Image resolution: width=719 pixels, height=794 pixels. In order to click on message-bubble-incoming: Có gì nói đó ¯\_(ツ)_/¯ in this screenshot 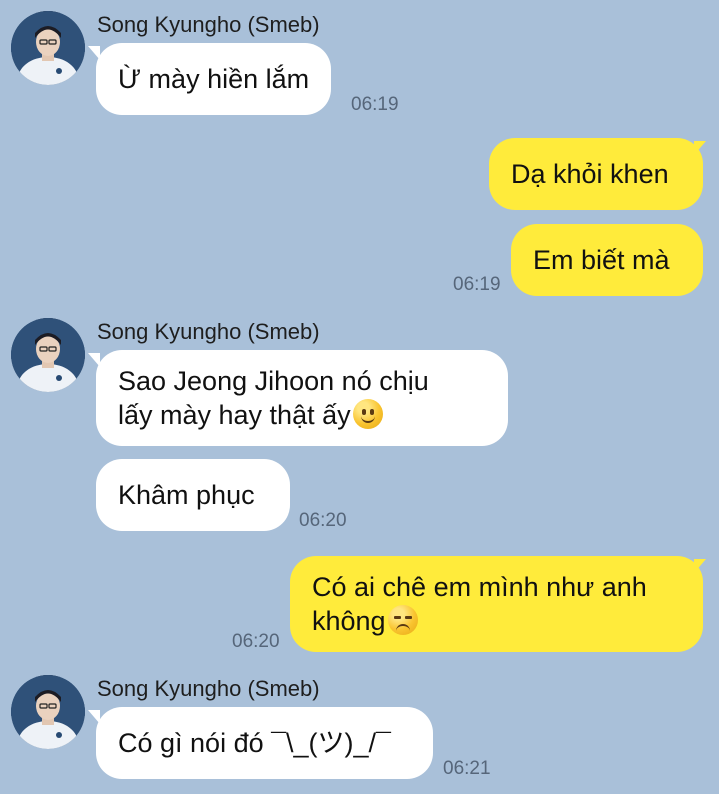, I will do `click(264, 743)`.